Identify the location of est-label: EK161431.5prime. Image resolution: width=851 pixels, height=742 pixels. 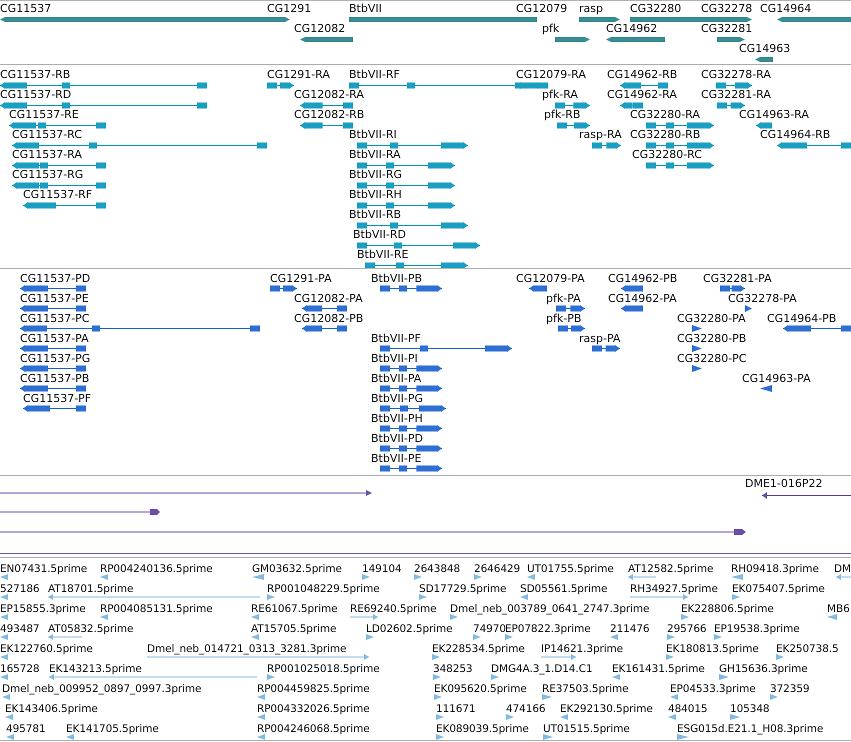
(658, 669).